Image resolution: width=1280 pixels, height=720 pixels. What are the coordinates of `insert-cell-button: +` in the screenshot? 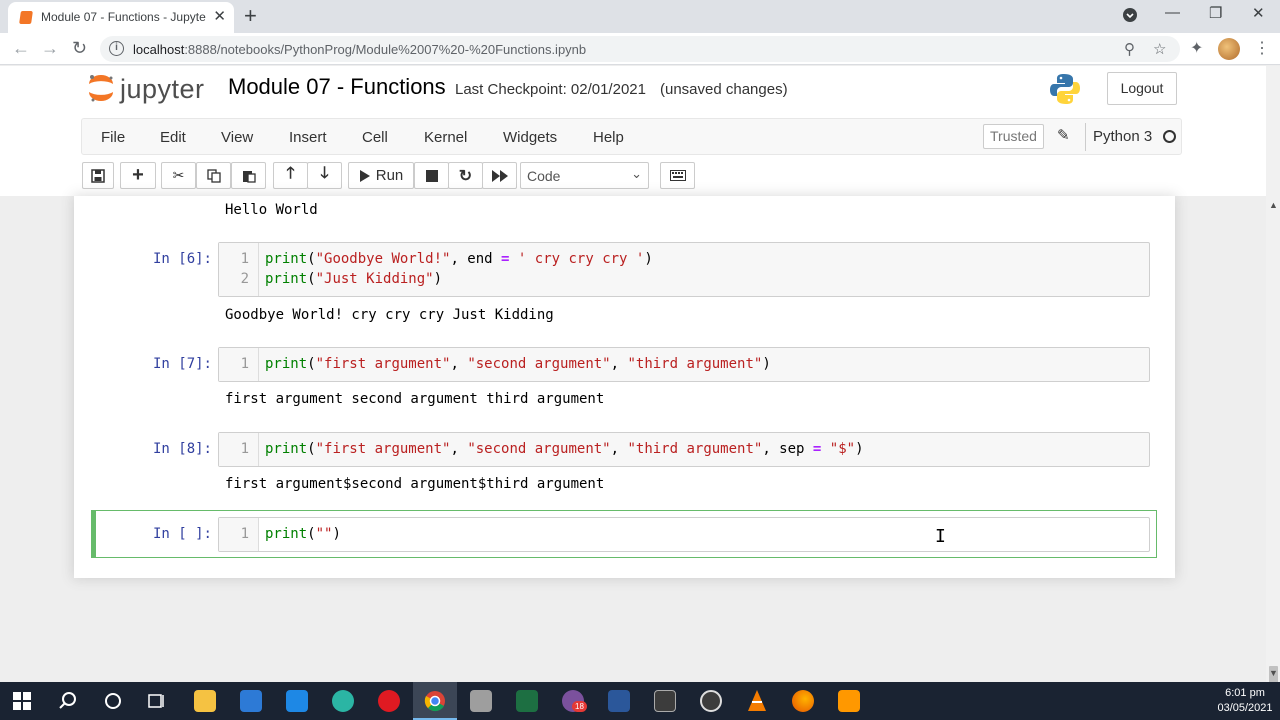 It's located at (138, 175).